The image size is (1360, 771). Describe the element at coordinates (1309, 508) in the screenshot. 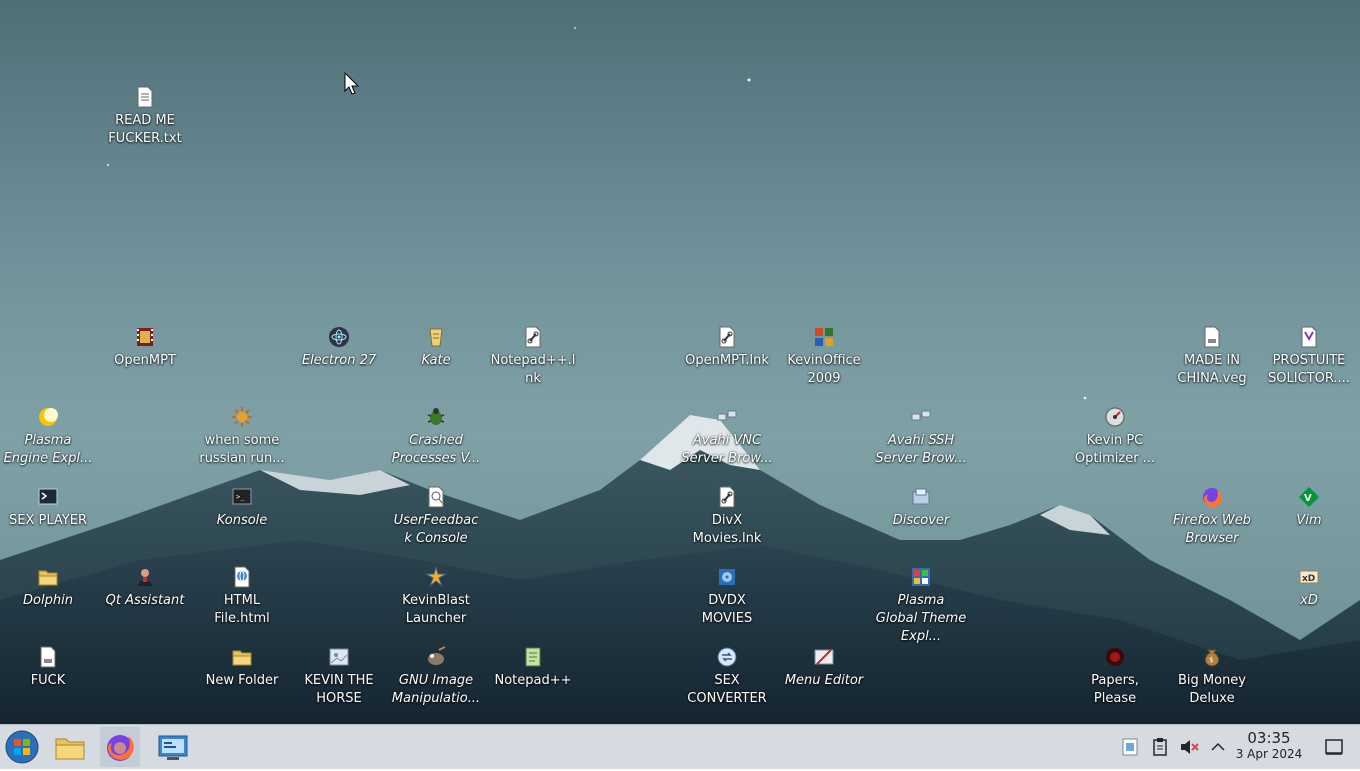

I see `desktop-icon-vim: V Vim` at that location.